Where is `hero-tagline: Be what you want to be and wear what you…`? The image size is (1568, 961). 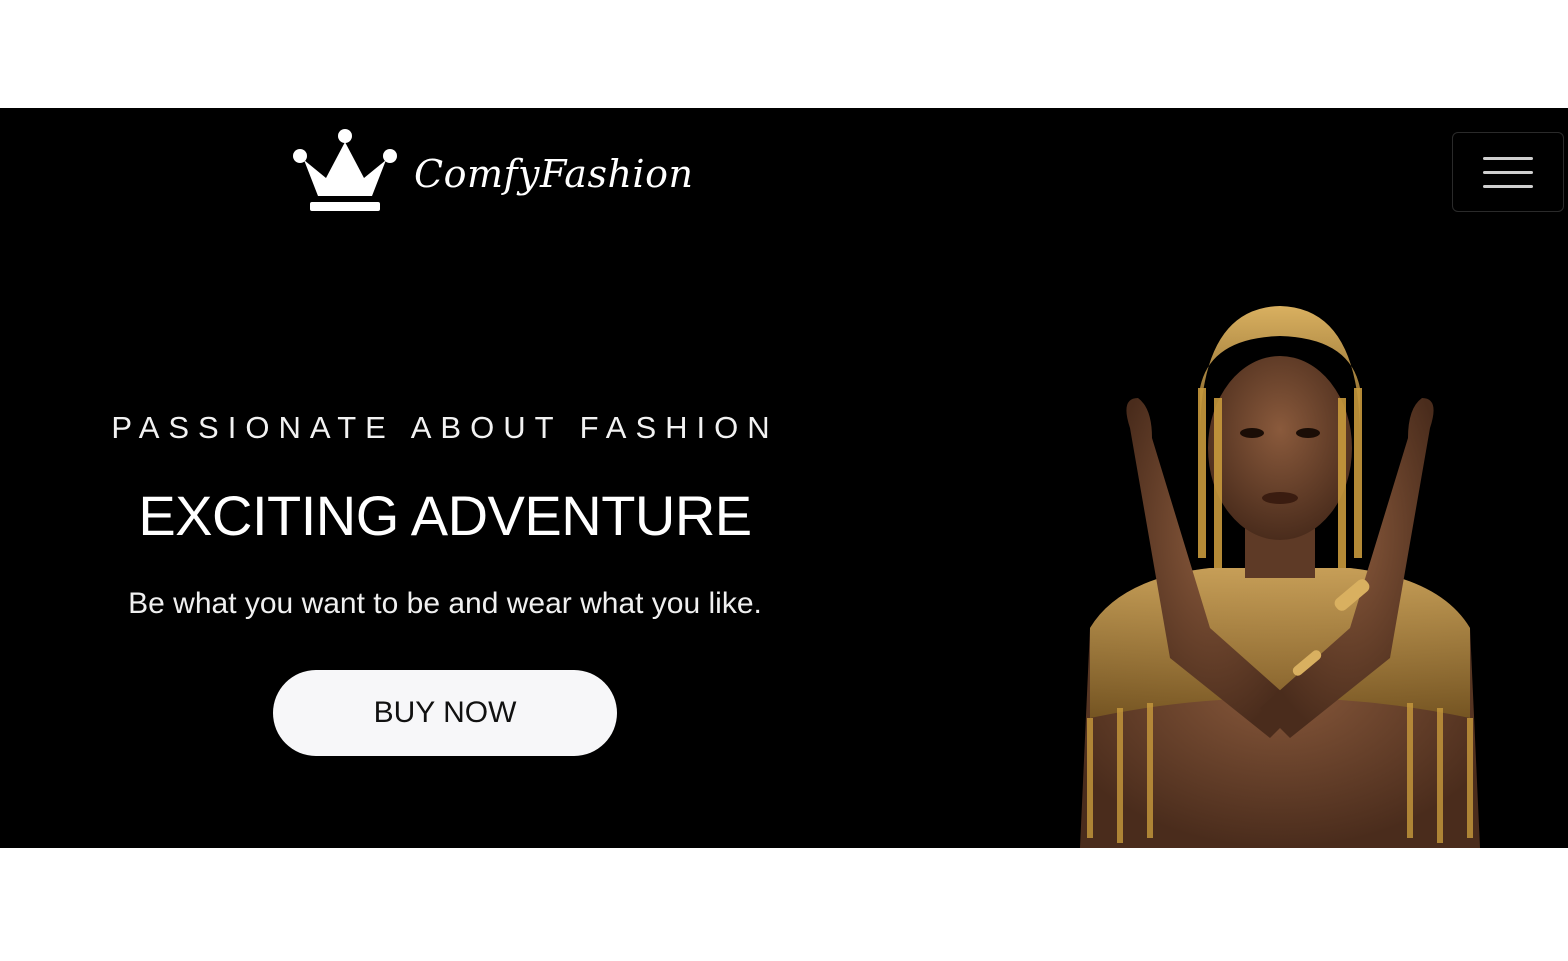
hero-tagline: Be what you want to be and wear what you… is located at coordinates (445, 603).